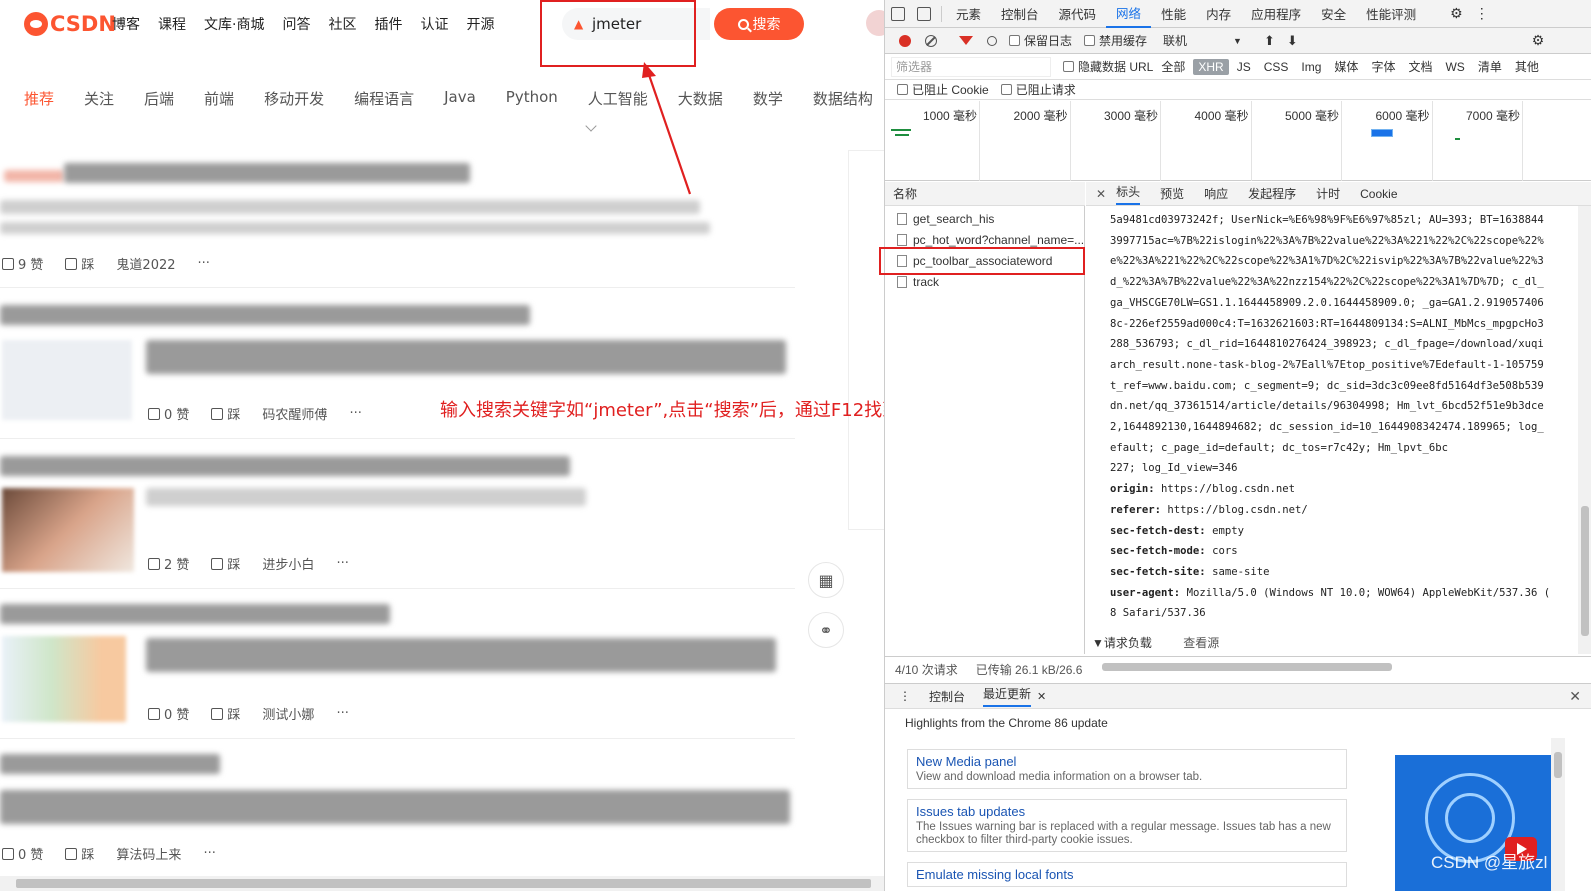  What do you see at coordinates (1020, 14) in the screenshot?
I see `devtools-tab: 控制台` at bounding box center [1020, 14].